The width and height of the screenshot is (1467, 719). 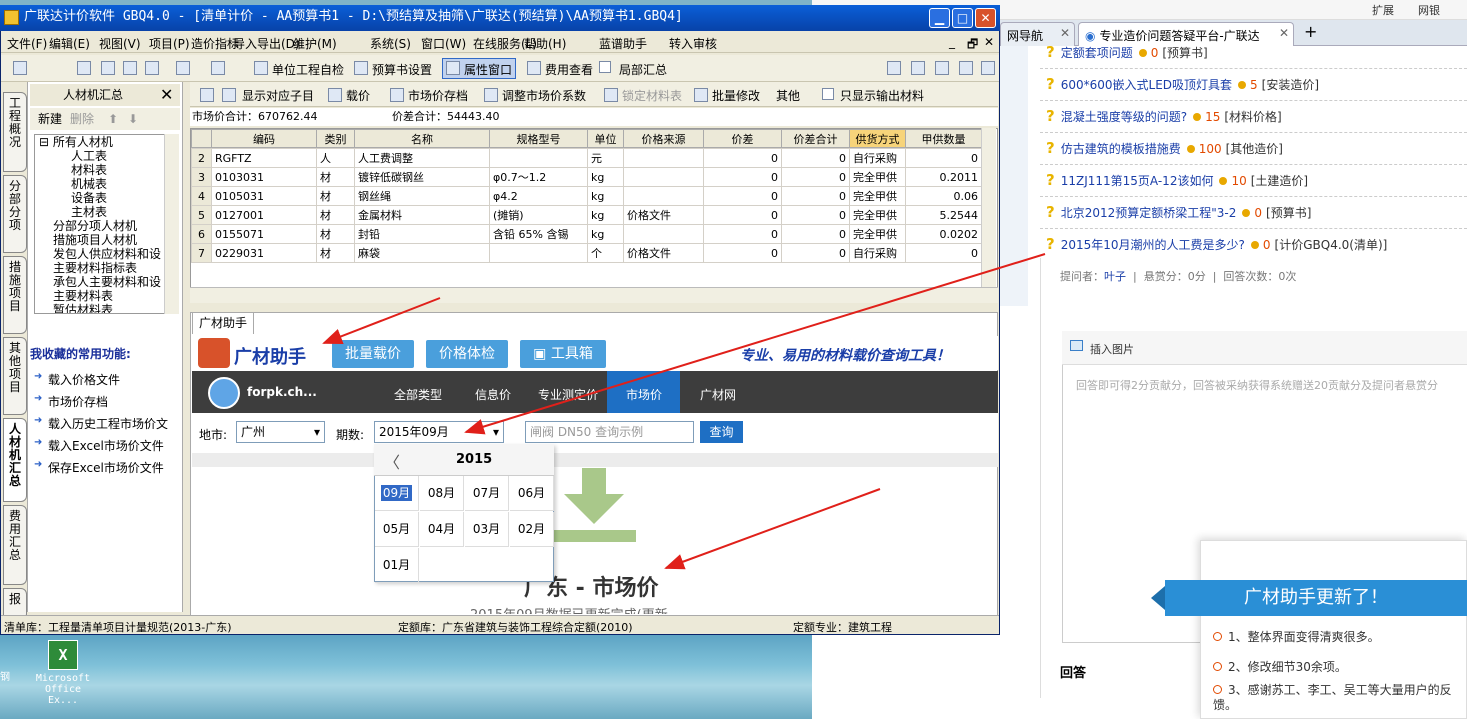 What do you see at coordinates (755, 344) in the screenshot?
I see `arrow-to-period` at bounding box center [755, 344].